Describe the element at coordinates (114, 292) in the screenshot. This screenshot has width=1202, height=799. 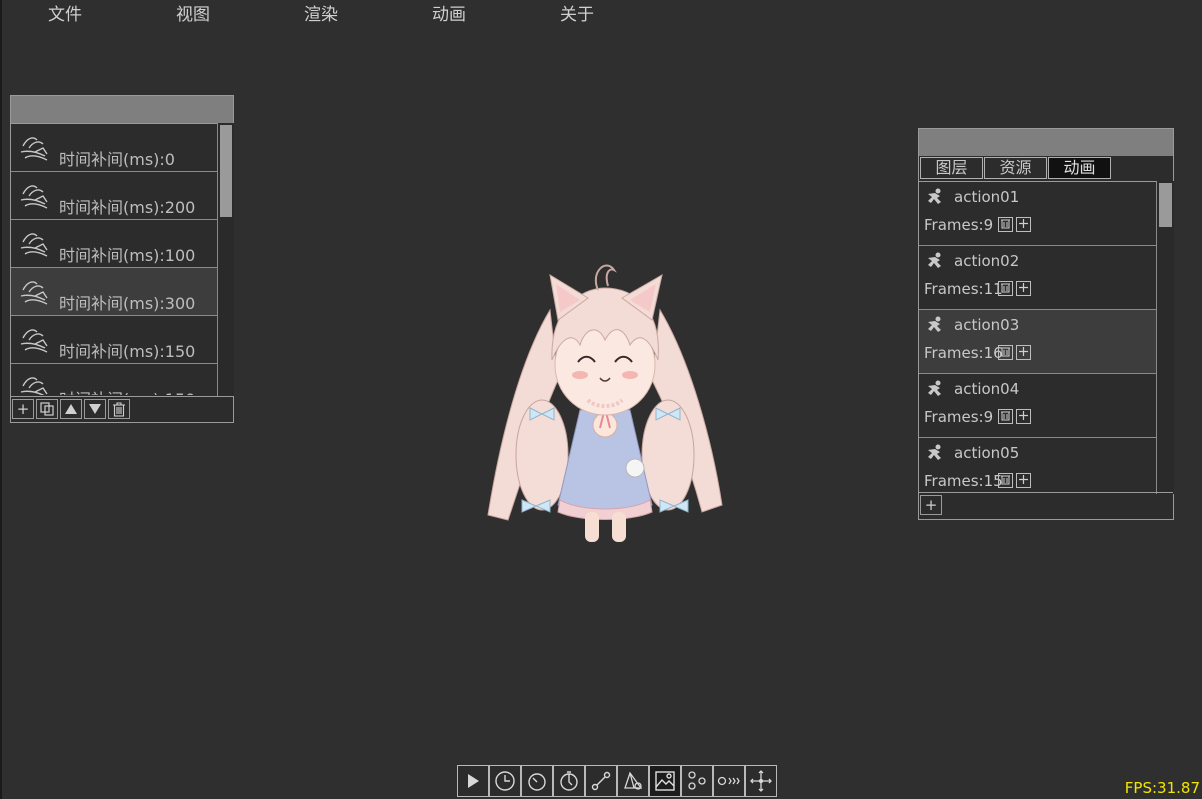
I see `frame-row-selected: 时间补间(ms):300` at that location.